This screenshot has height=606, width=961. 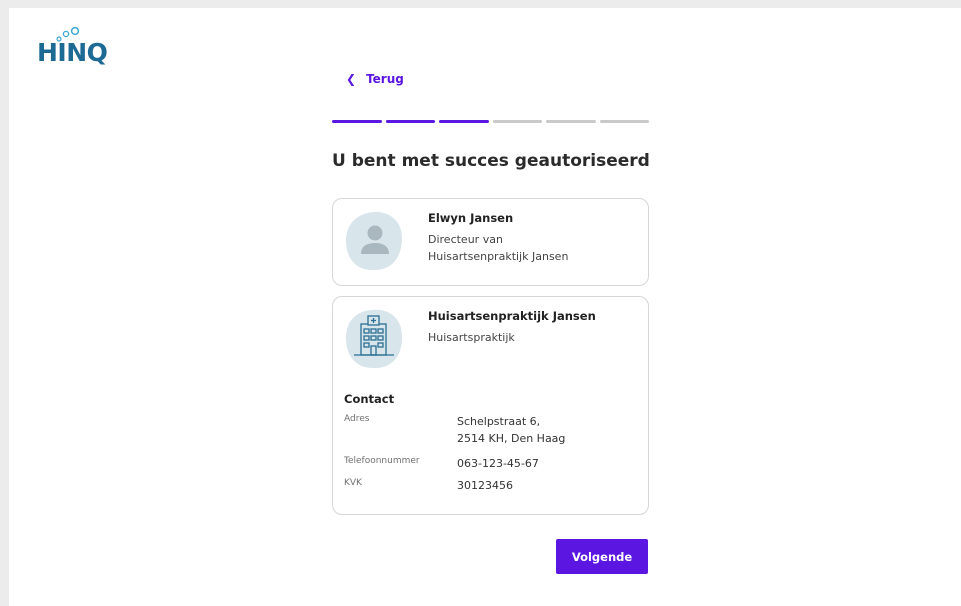 What do you see at coordinates (351, 79) in the screenshot?
I see `chevron-left-icon: ❮` at bounding box center [351, 79].